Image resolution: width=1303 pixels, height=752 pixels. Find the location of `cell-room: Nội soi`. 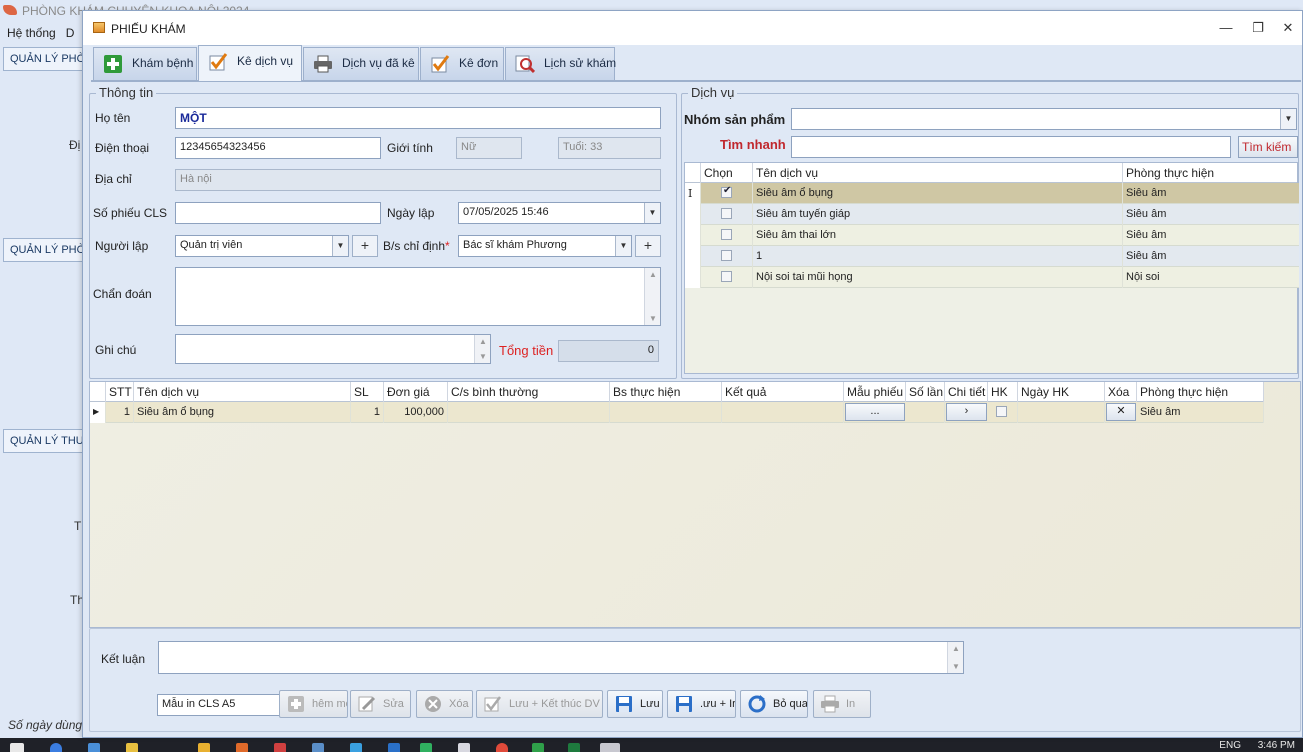

cell-room: Nội soi is located at coordinates (1211, 277).